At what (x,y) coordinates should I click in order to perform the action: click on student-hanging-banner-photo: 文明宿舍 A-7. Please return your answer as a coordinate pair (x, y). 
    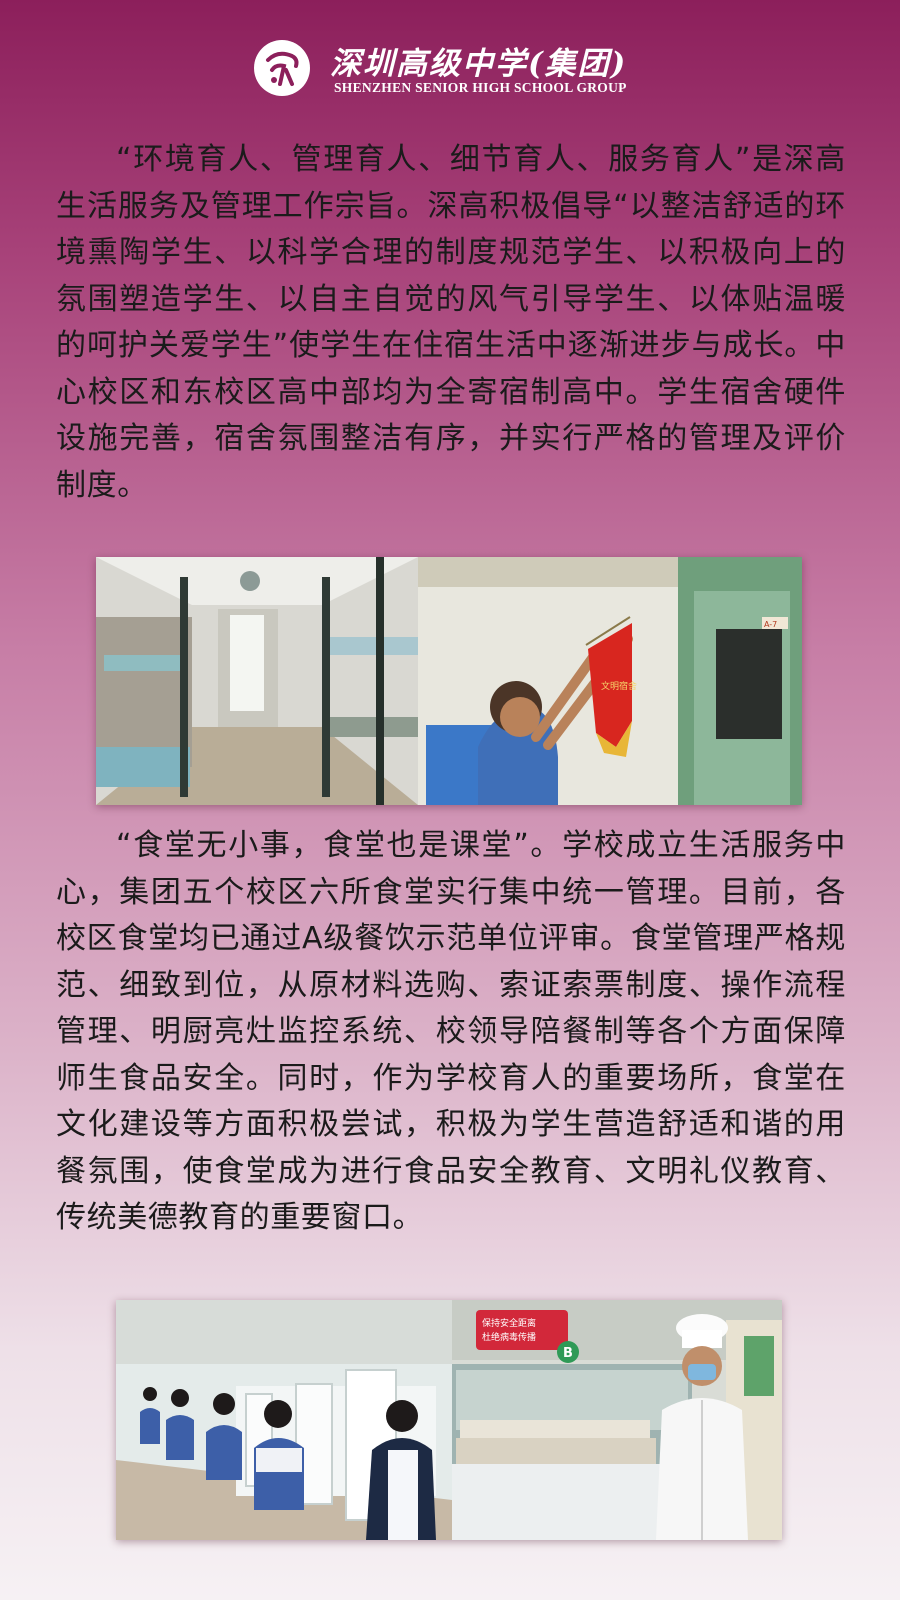
    Looking at the image, I should click on (610, 681).